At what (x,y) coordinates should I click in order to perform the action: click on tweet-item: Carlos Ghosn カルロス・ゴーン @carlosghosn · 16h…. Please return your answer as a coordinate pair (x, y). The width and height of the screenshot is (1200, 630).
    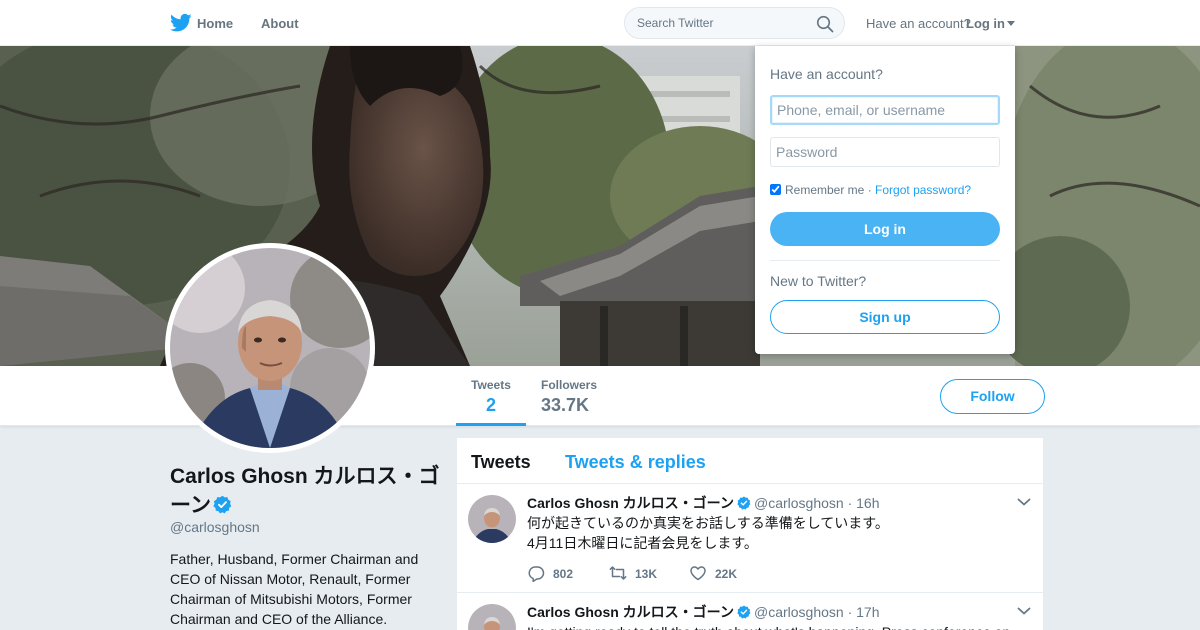
    Looking at the image, I should click on (750, 538).